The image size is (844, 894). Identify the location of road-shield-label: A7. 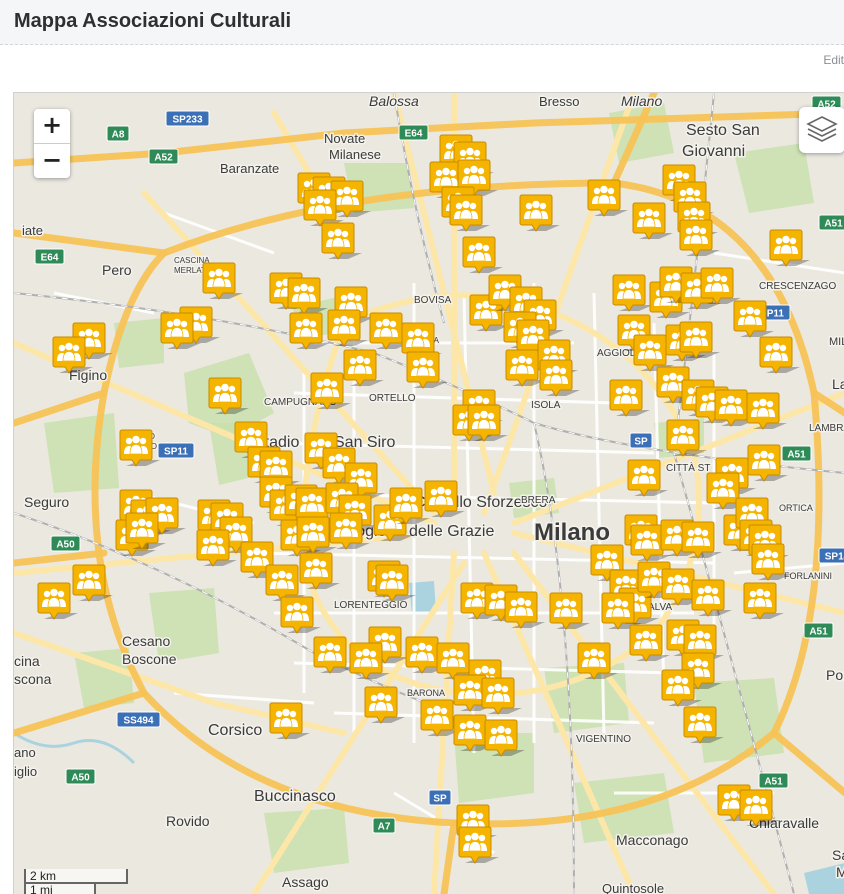
(384, 827).